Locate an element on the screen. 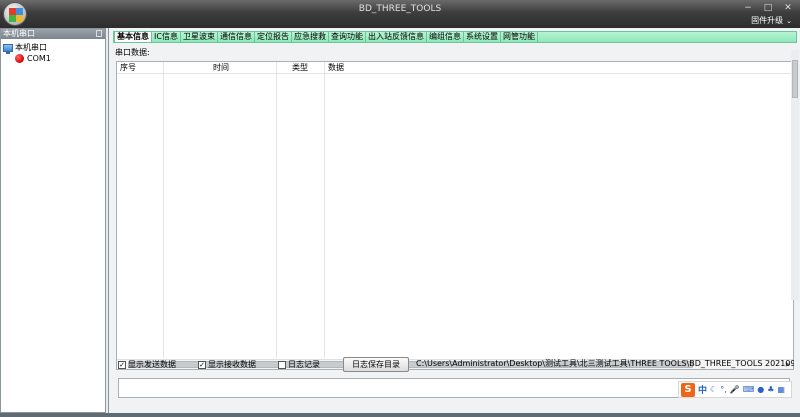 The width and height of the screenshot is (800, 417). sogou-logo-icon: S is located at coordinates (688, 389).